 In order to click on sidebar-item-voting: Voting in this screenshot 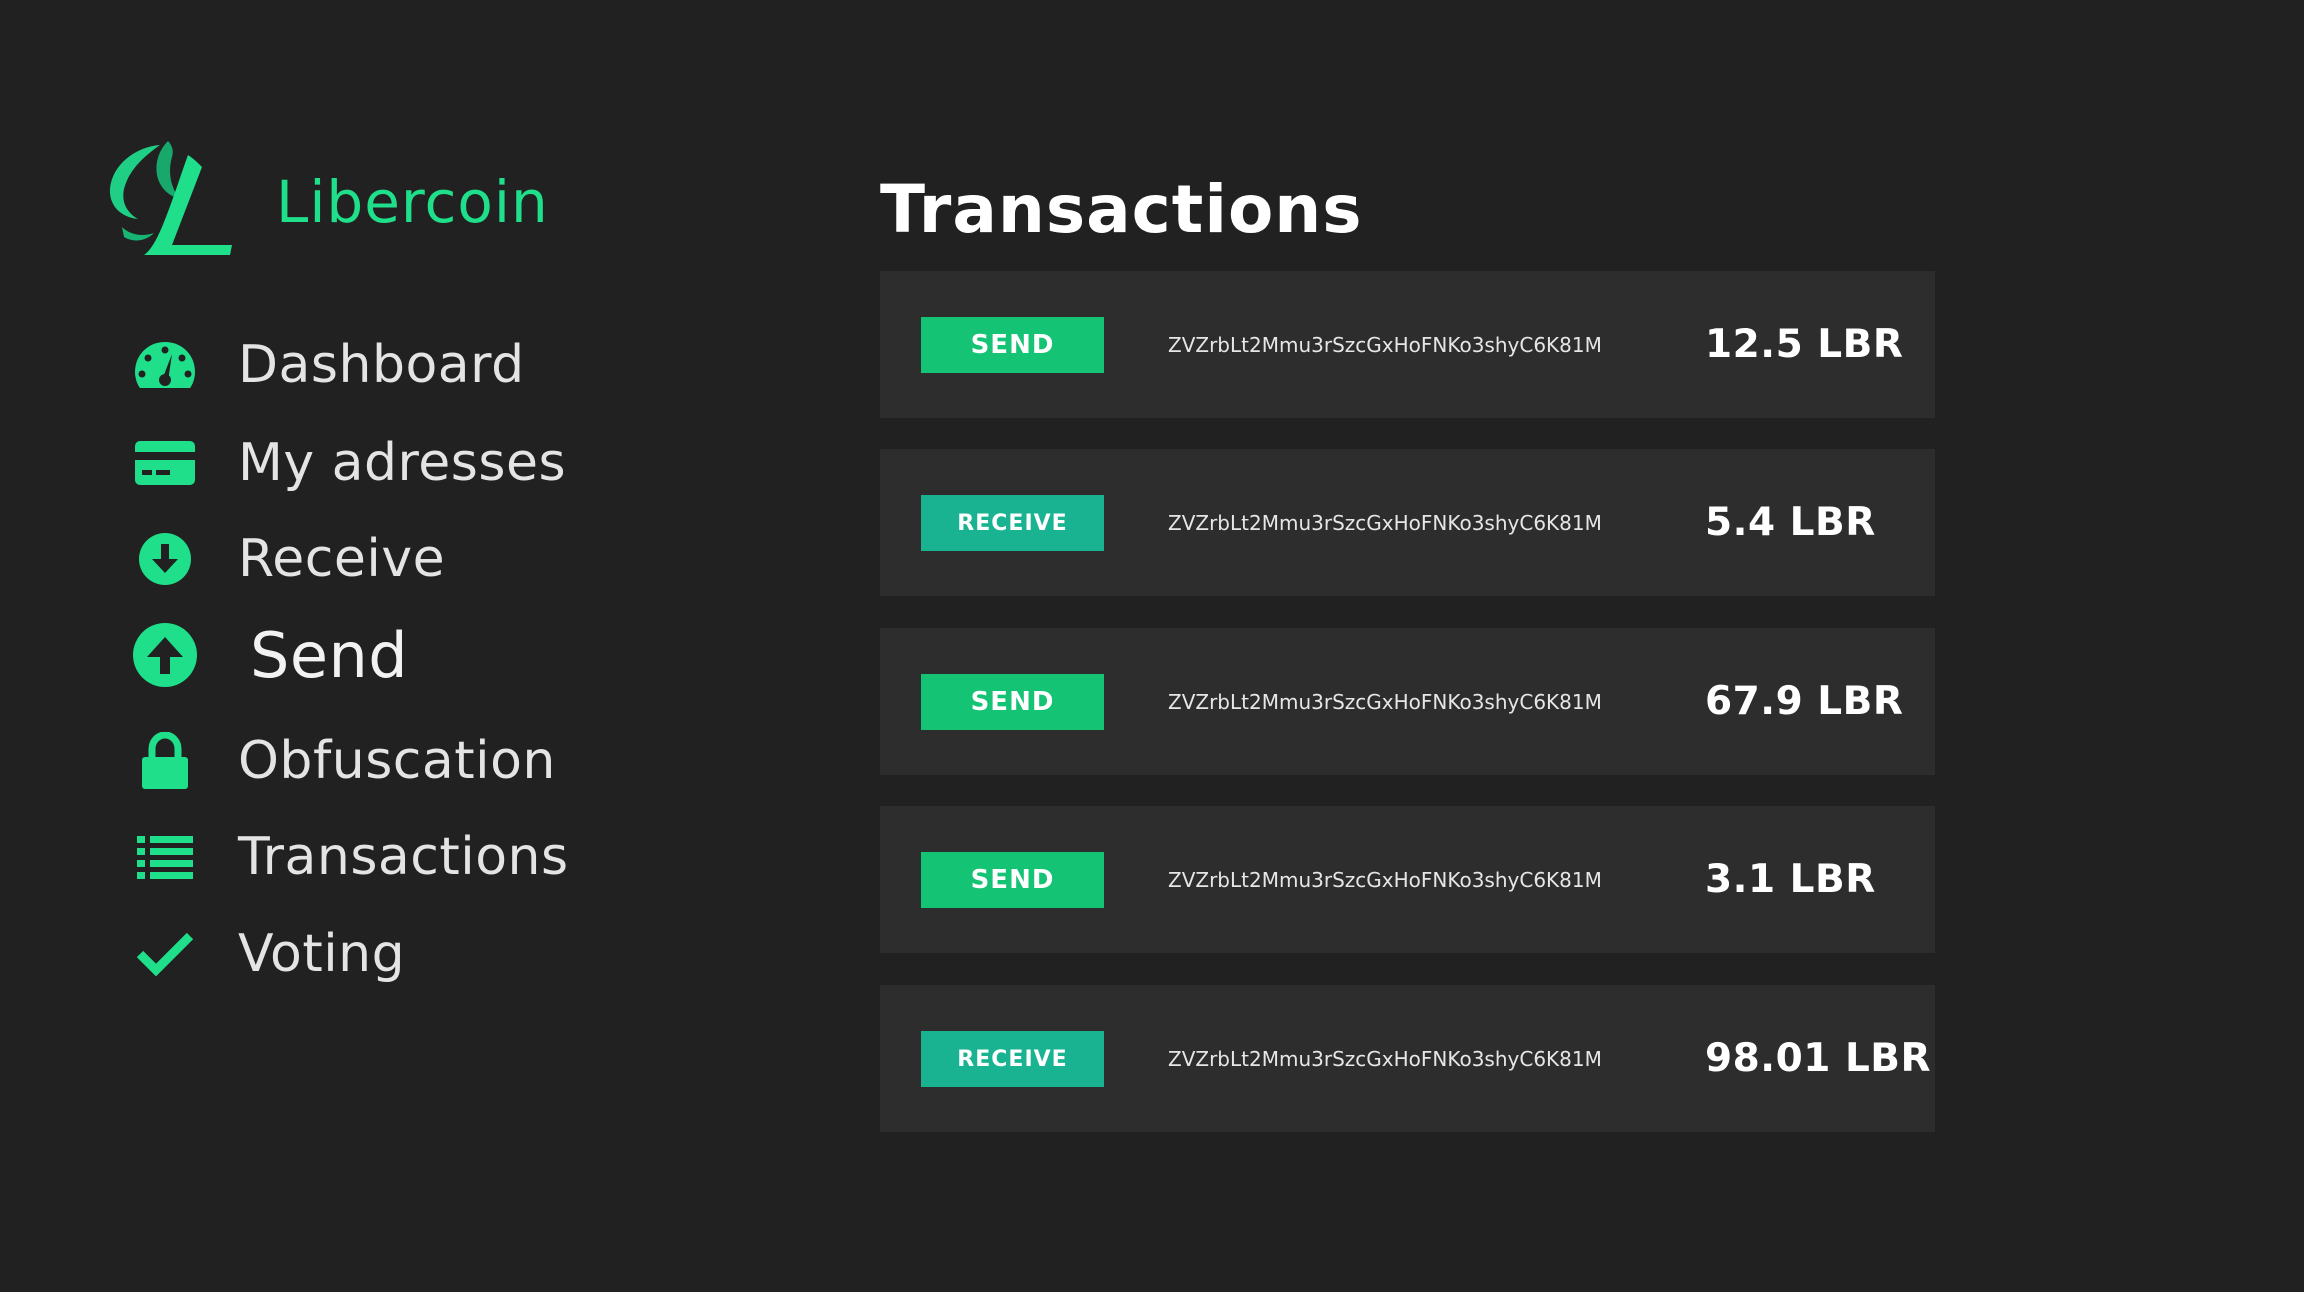, I will do `click(267, 954)`.